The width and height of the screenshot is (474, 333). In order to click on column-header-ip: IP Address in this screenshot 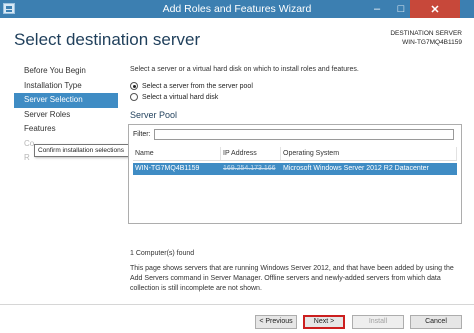, I will do `click(251, 153)`.